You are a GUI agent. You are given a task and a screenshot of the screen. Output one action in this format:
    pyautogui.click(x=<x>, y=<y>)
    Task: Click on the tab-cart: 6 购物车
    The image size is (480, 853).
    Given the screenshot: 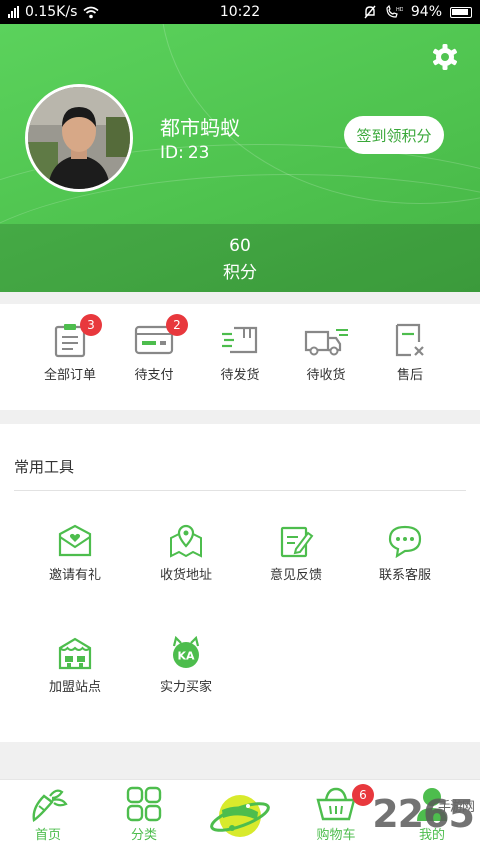 What is the action you would take?
    pyautogui.click(x=336, y=813)
    